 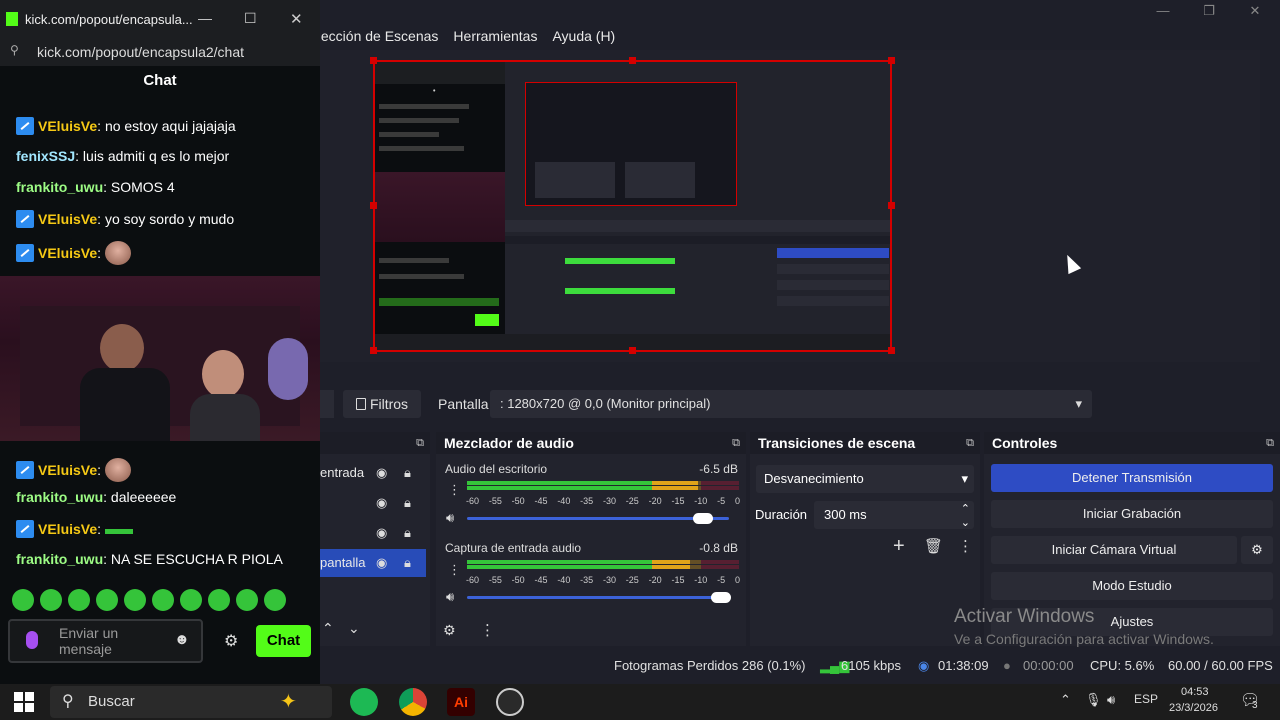 I want to click on chevron-up-icon: ⌃, so click(x=1065, y=700).